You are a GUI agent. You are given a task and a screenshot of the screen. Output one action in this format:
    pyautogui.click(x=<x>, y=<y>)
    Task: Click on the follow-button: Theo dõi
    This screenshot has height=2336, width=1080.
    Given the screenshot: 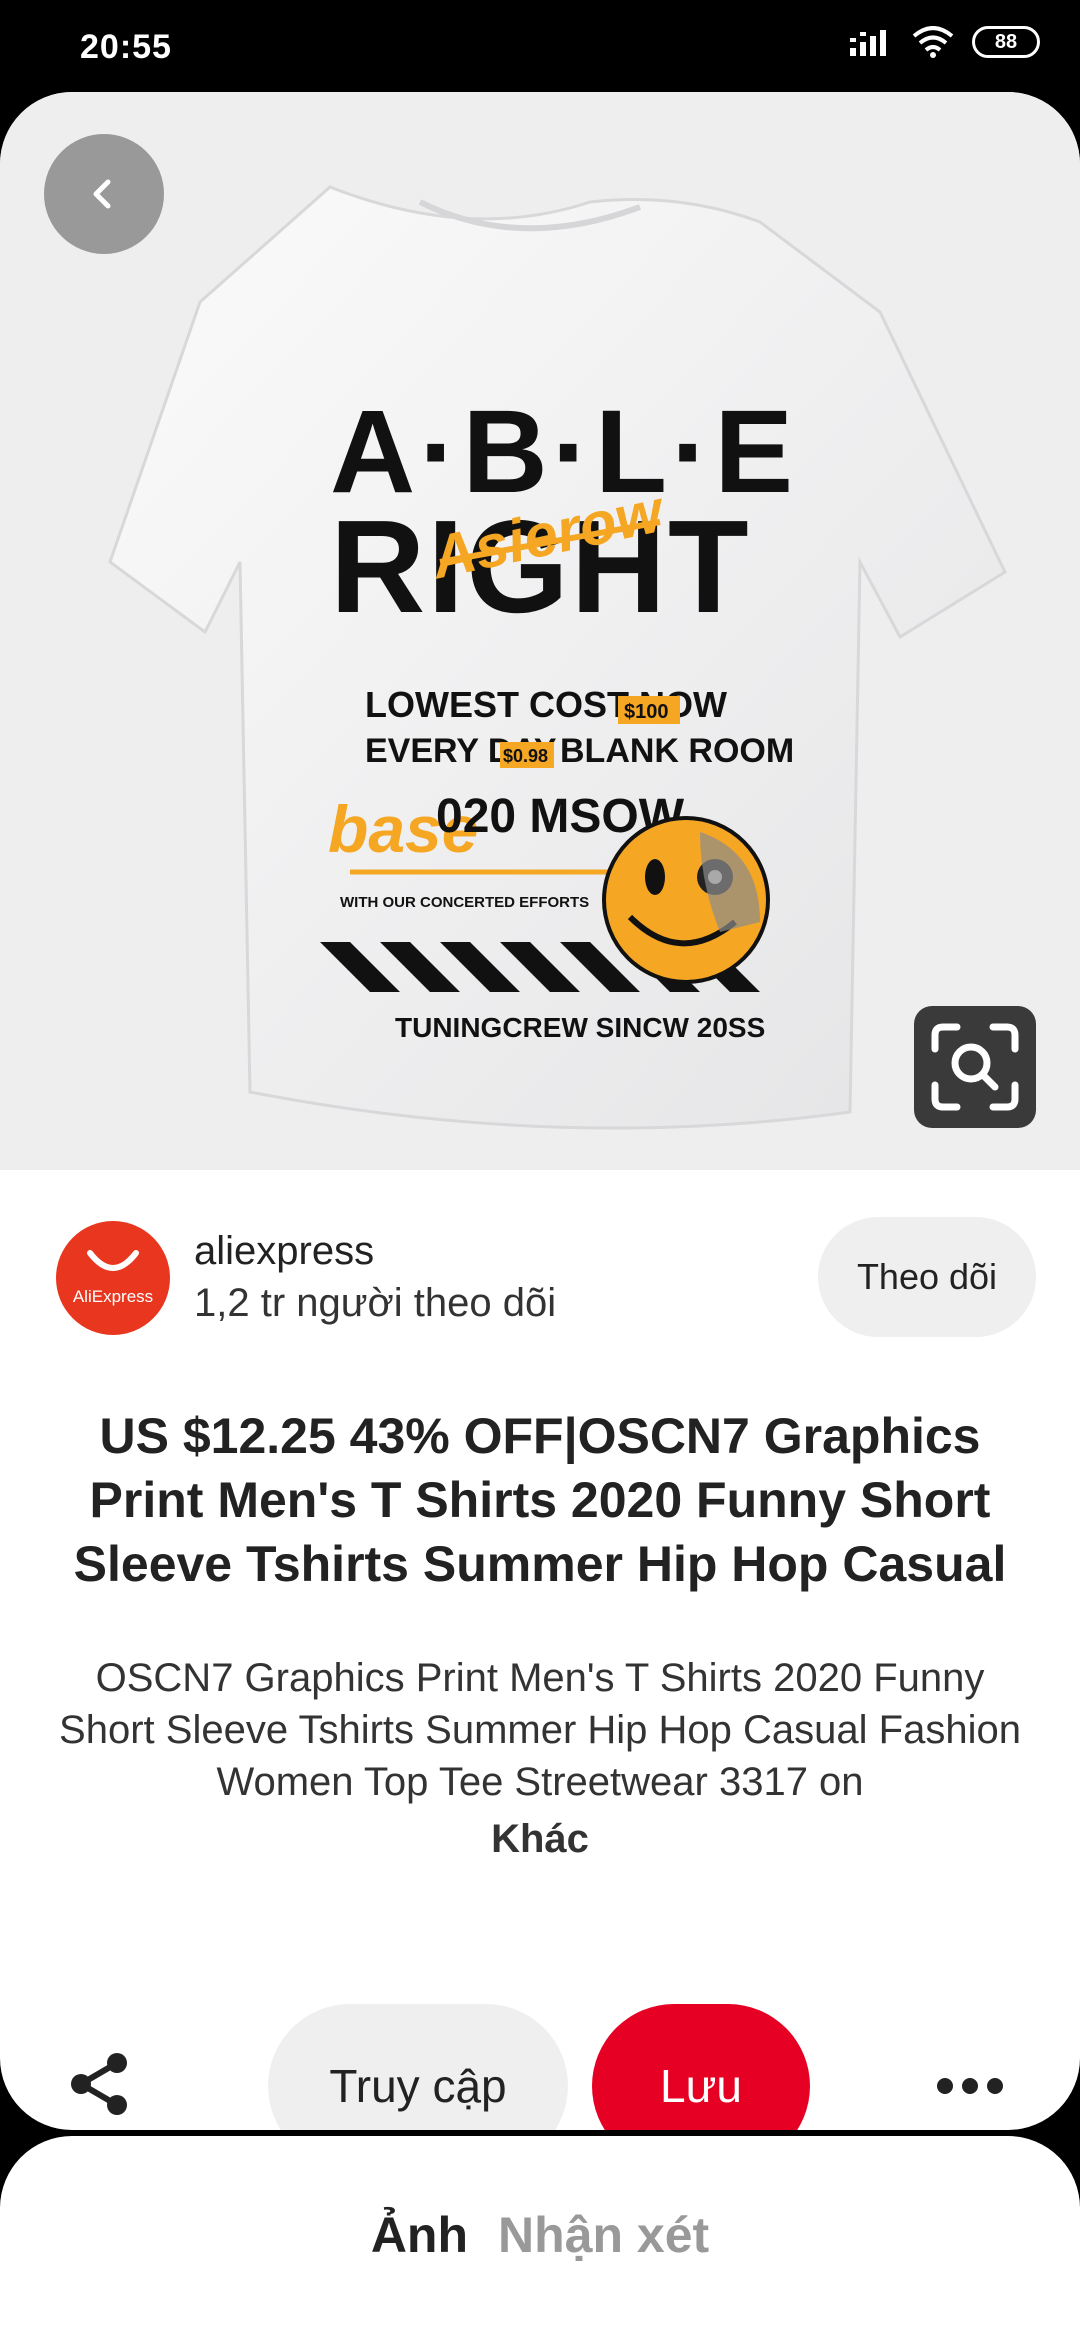 What is the action you would take?
    pyautogui.click(x=927, y=1277)
    